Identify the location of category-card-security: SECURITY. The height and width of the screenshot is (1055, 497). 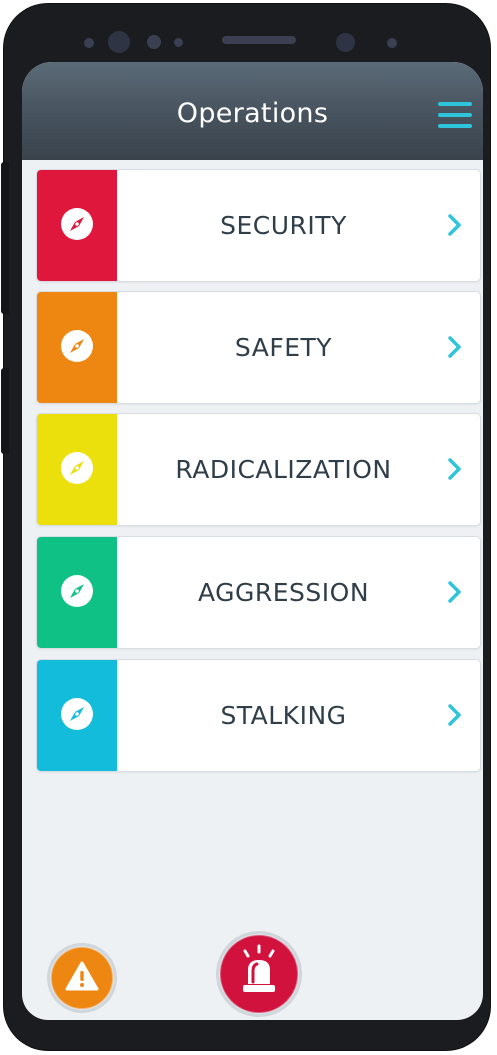
(258, 225).